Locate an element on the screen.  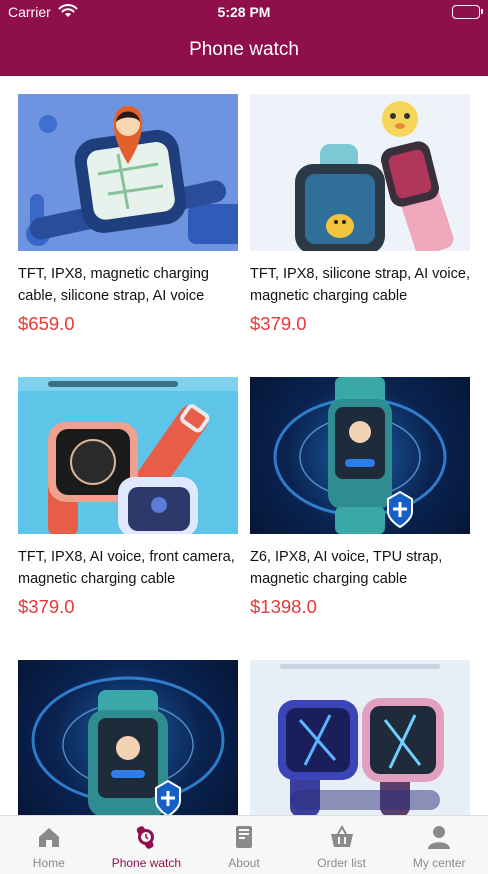
nav-bar: Phone watch is located at coordinates (244, 51).